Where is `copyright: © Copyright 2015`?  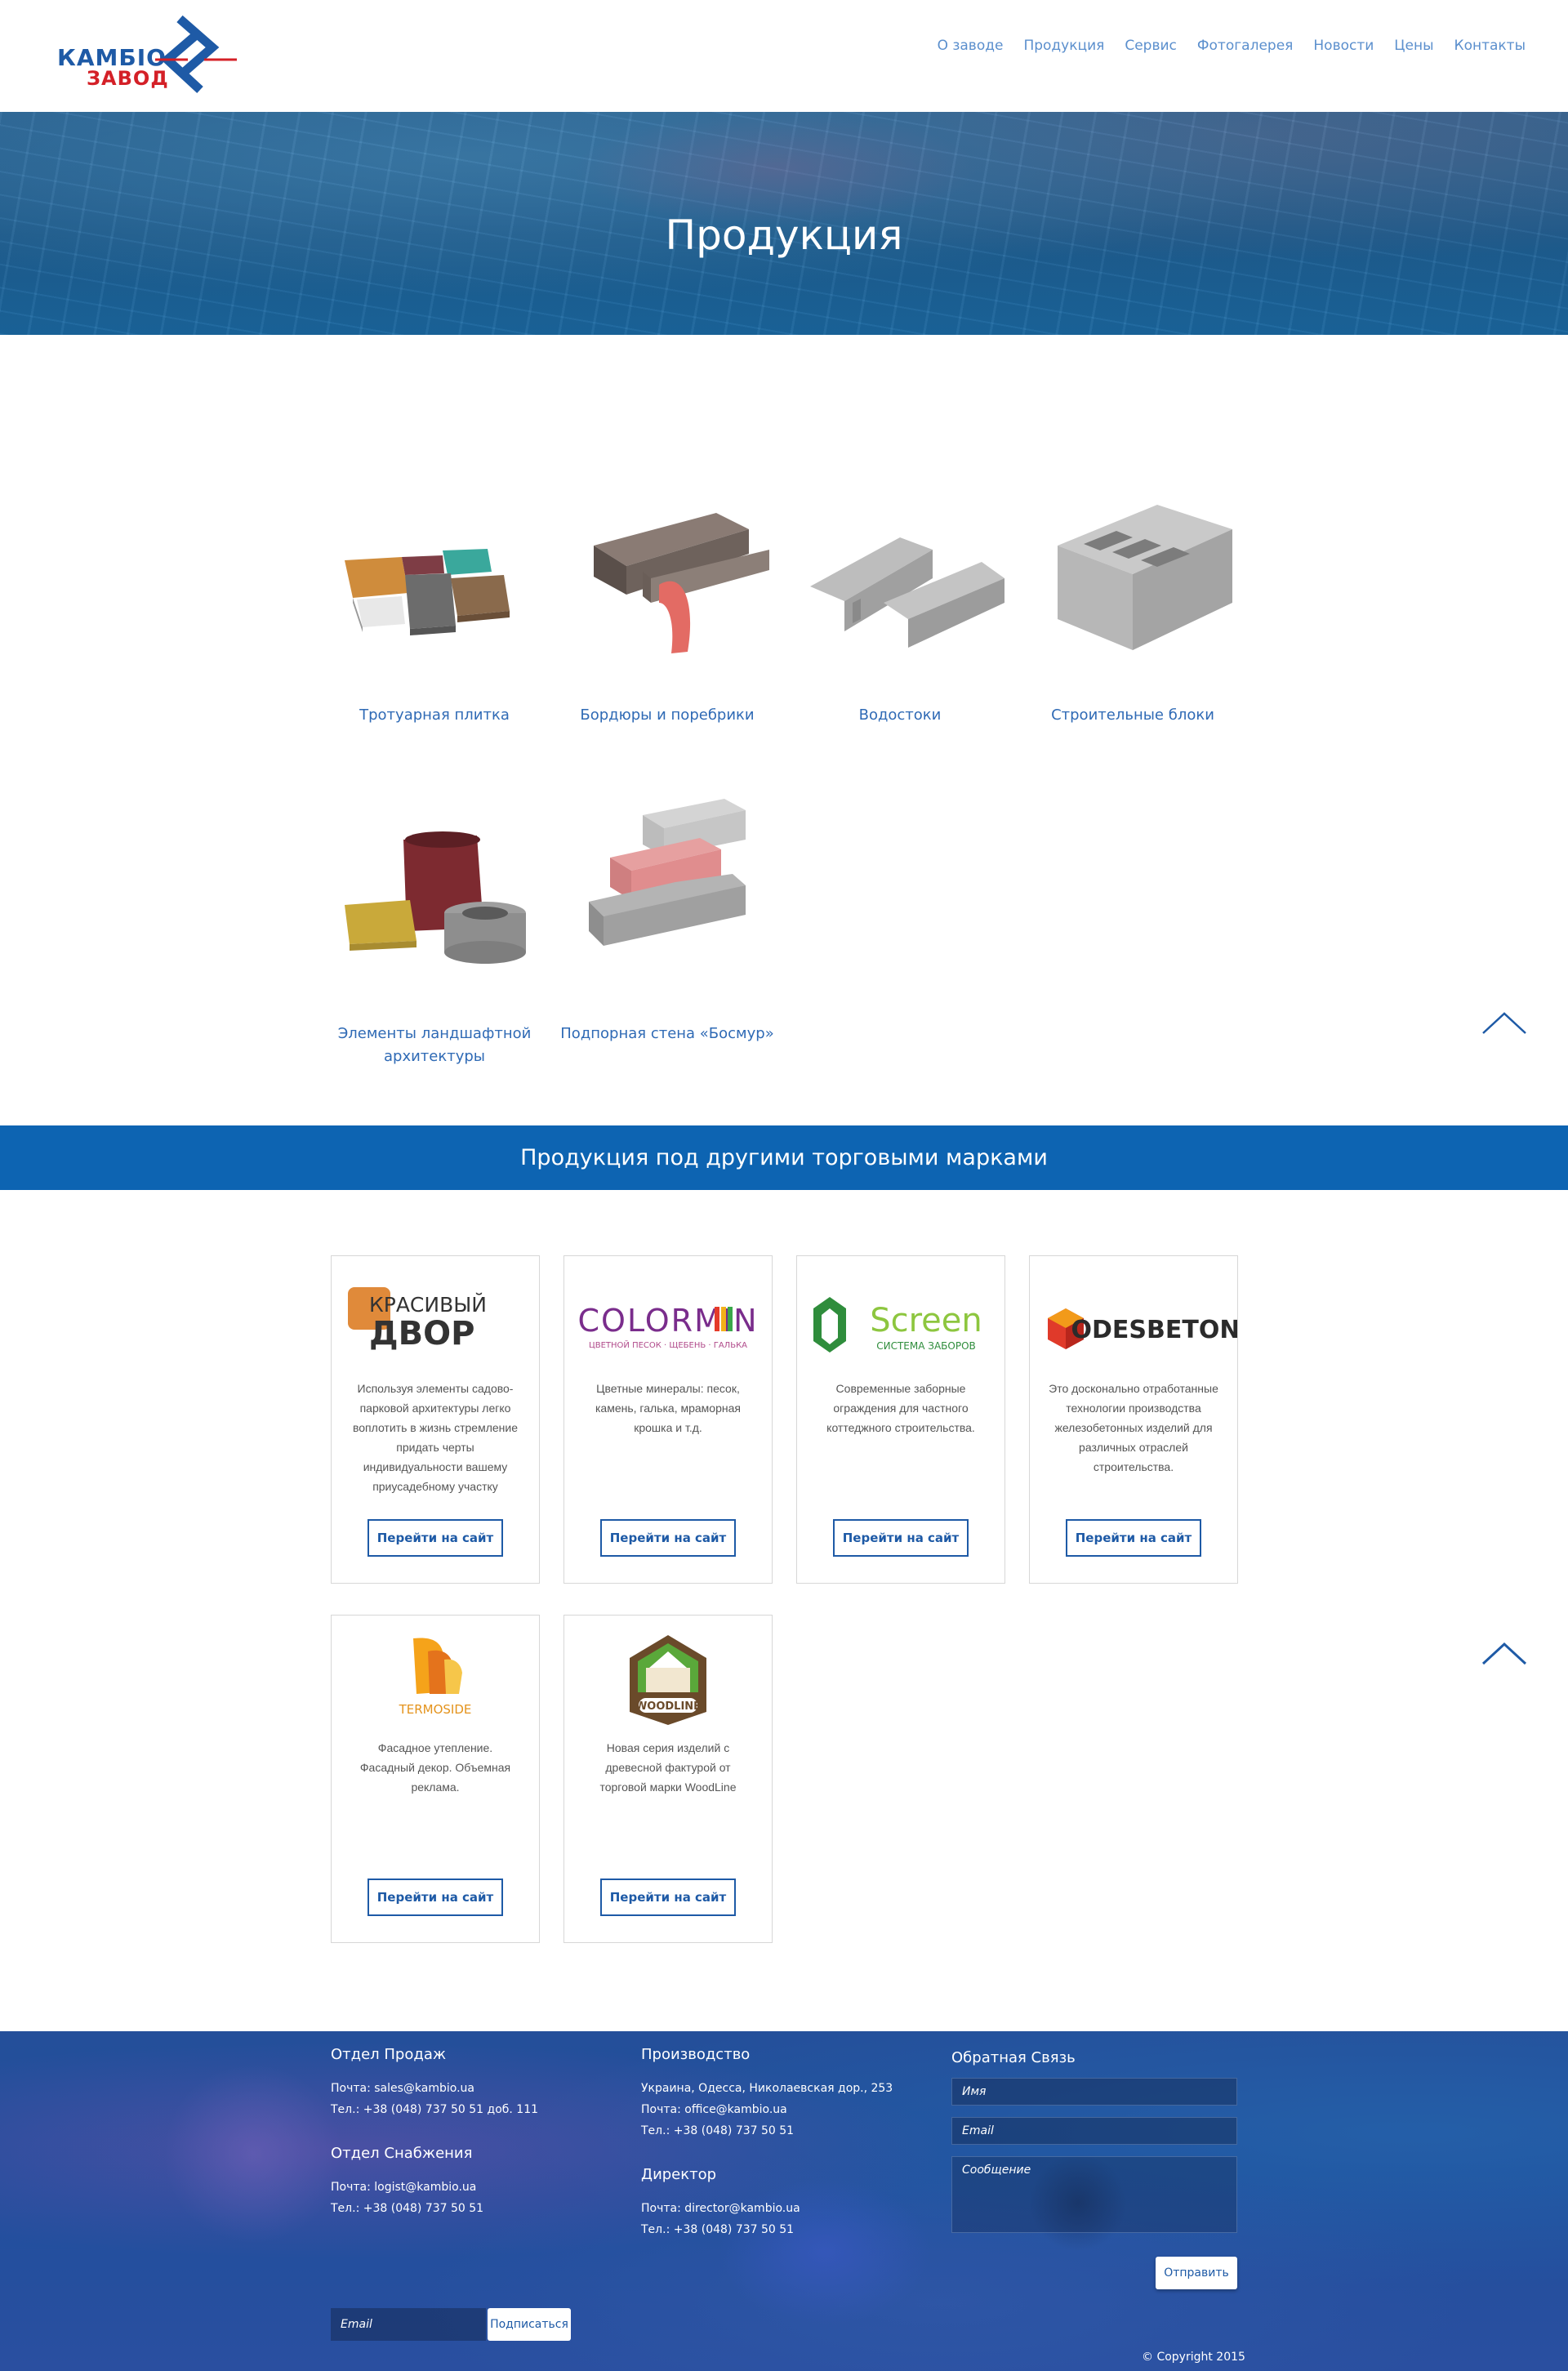 copyright: © Copyright 2015 is located at coordinates (1193, 2357).